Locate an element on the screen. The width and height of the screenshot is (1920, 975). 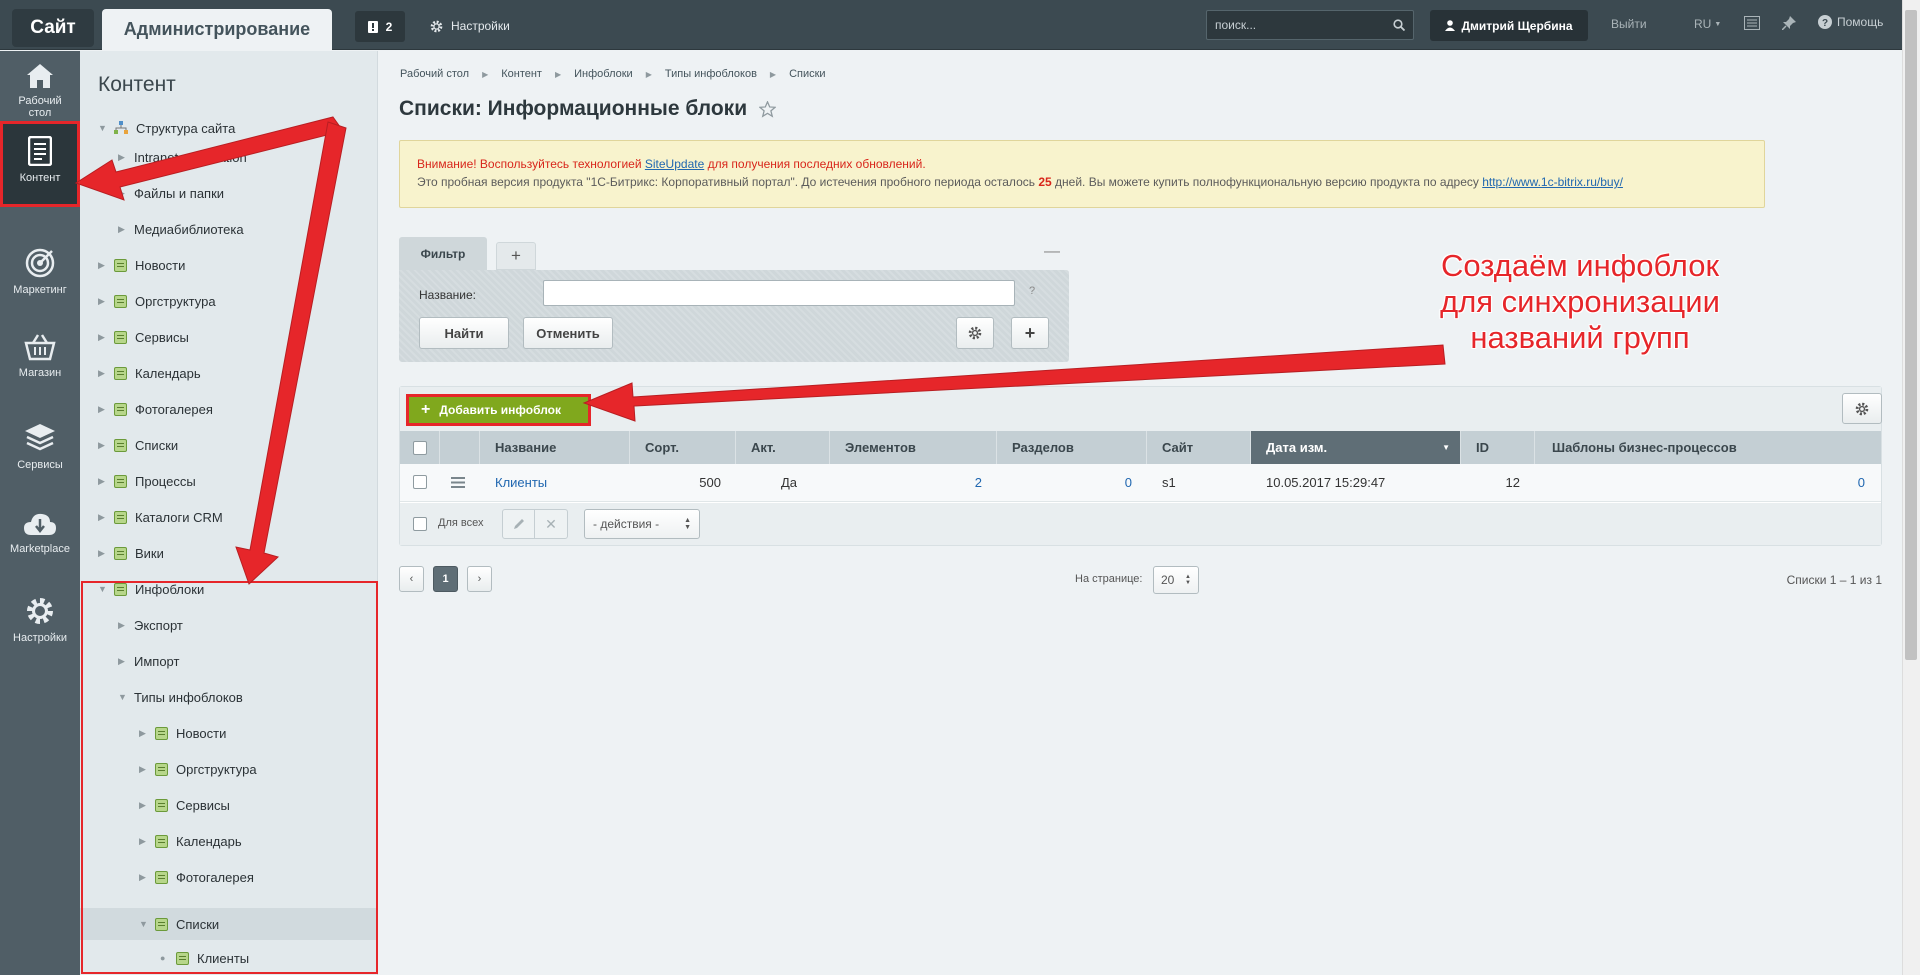
breadcrumb-item: Контент is located at coordinates (521, 74).